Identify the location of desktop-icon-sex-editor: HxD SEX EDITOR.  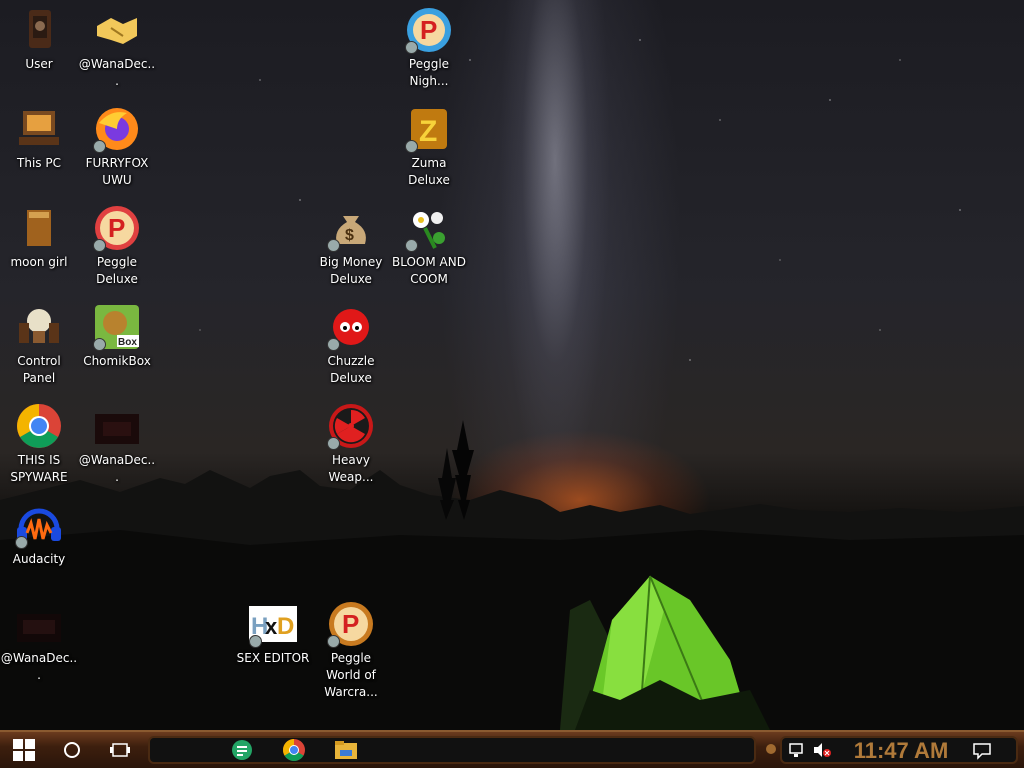
(273, 633).